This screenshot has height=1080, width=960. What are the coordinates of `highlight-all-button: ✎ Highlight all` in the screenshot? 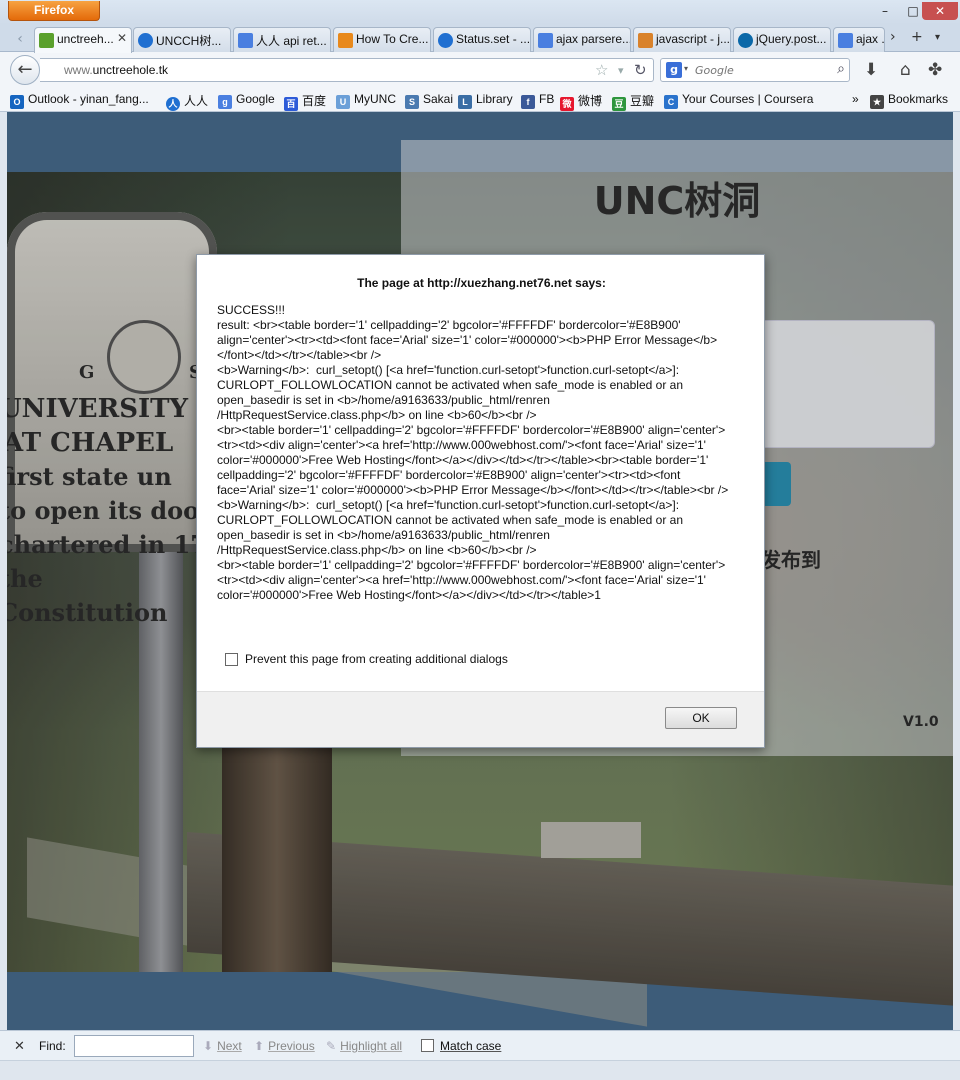 It's located at (364, 1046).